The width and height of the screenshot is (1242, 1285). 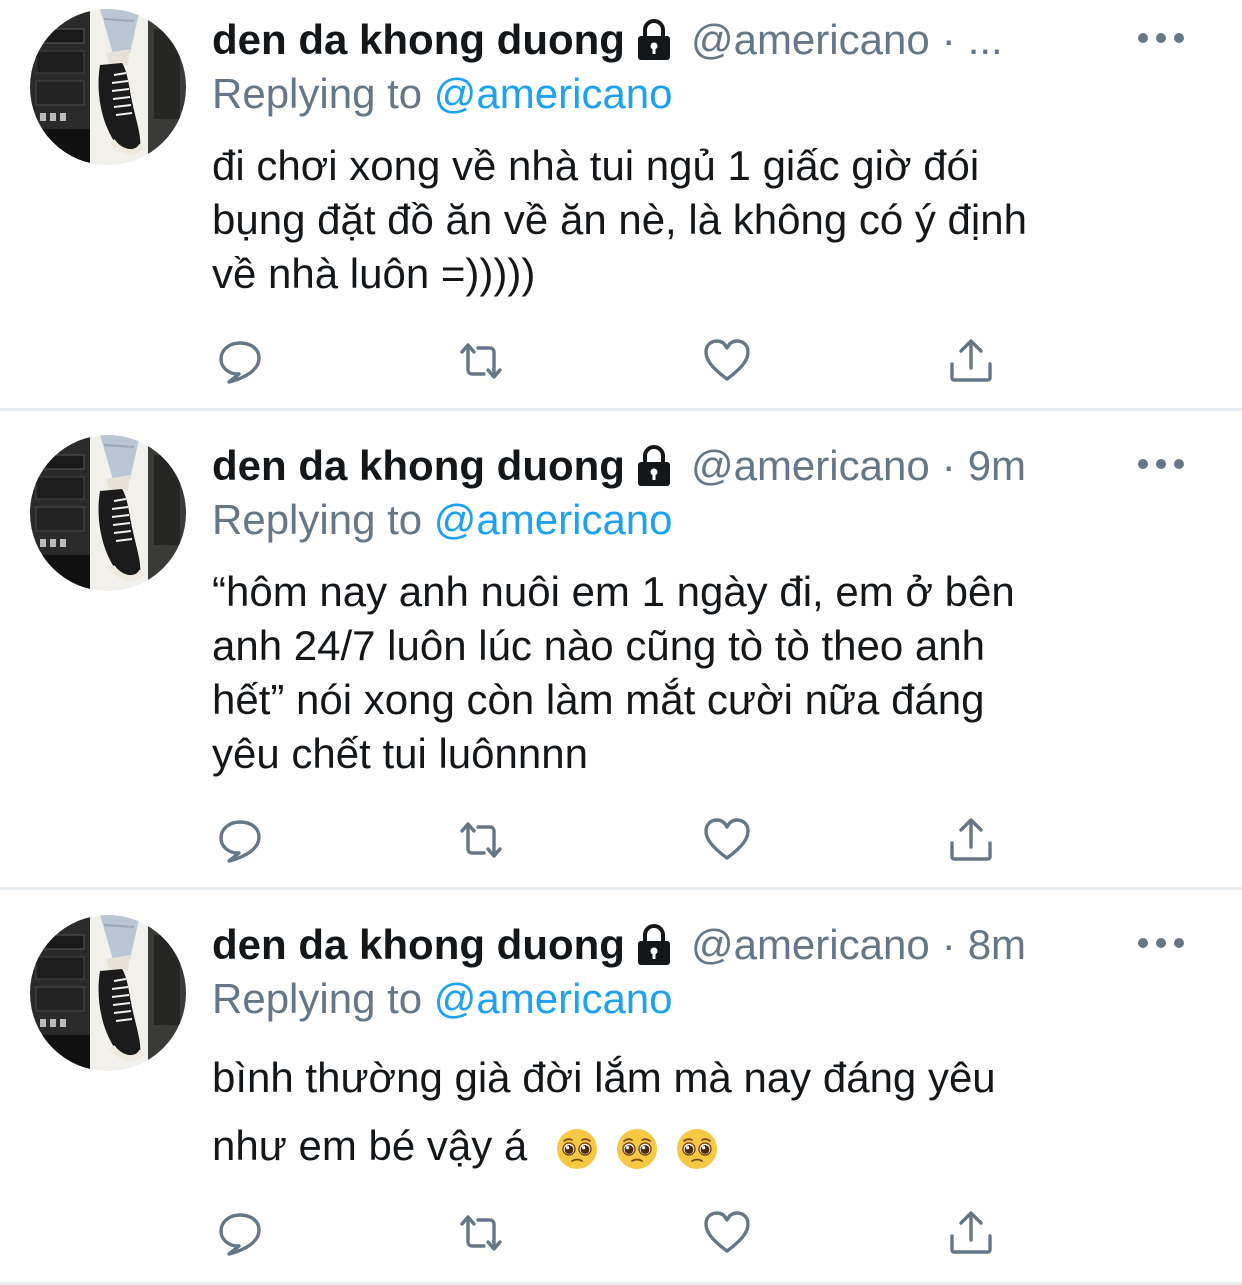 I want to click on tweet-text-fragment: như em bé vậy á, so click(x=370, y=1145).